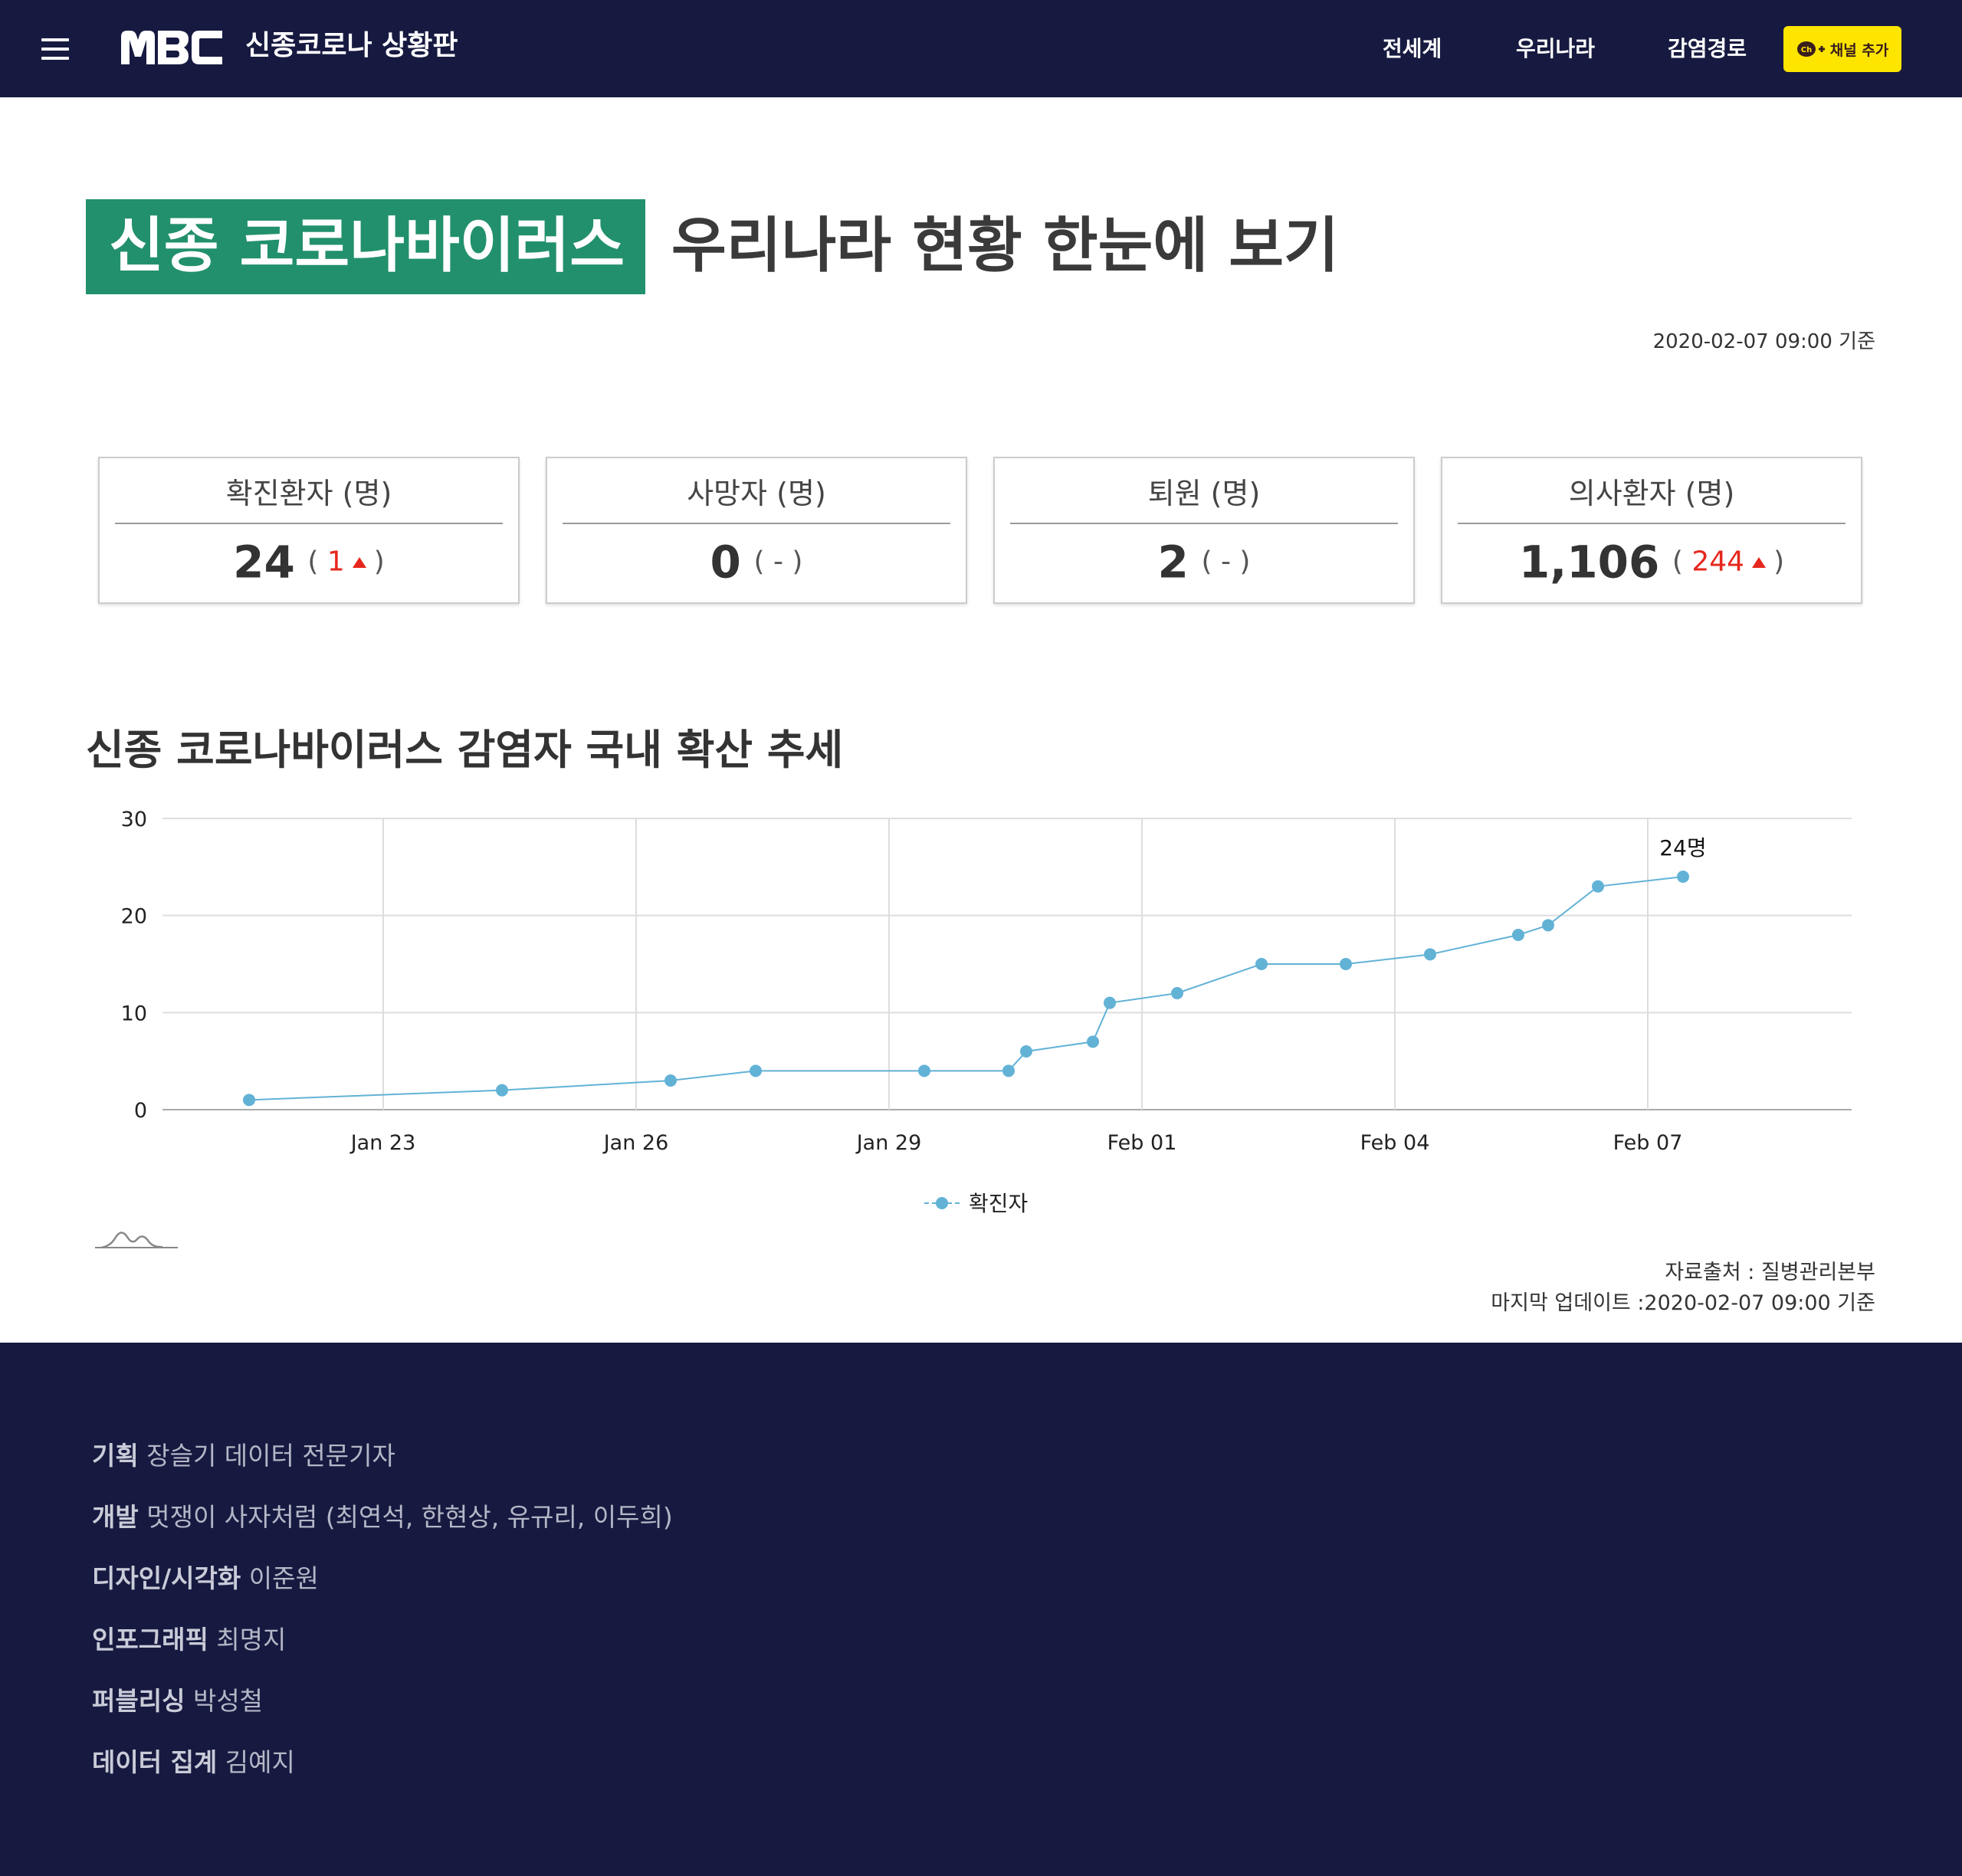 The image size is (1962, 1876). Describe the element at coordinates (309, 498) in the screenshot. I see `stat-label: 확진환자 (명)` at that location.